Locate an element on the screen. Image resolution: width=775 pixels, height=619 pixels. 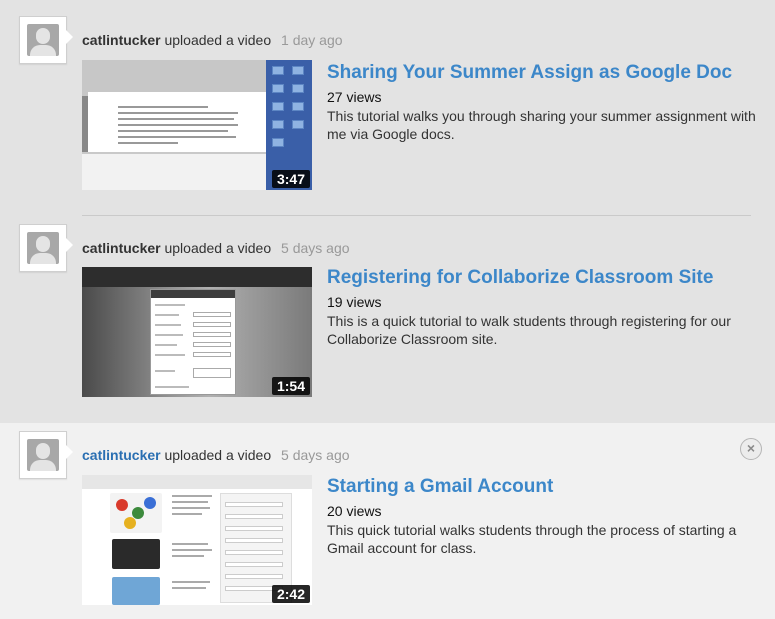
video-thumbnail: 3:47 is located at coordinates (197, 125).